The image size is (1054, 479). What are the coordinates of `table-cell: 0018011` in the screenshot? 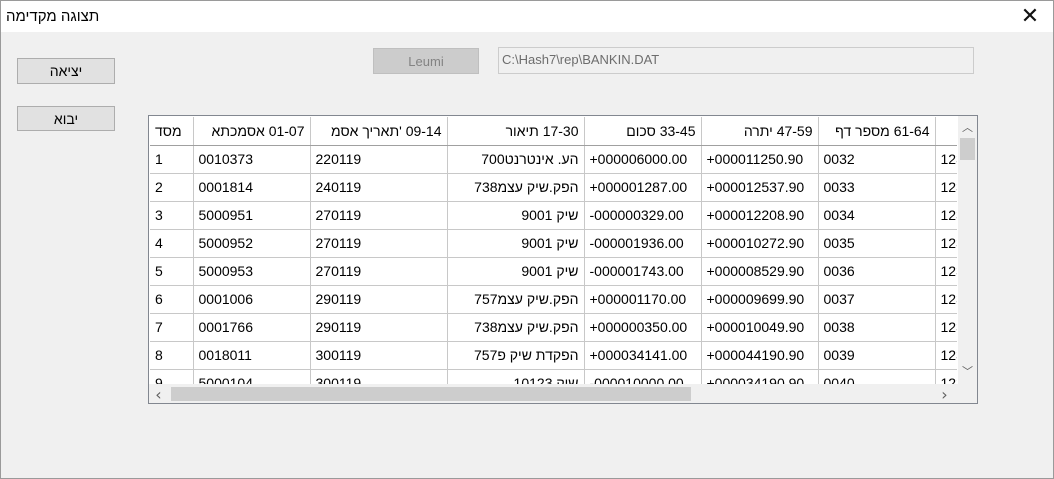 It's located at (252, 355).